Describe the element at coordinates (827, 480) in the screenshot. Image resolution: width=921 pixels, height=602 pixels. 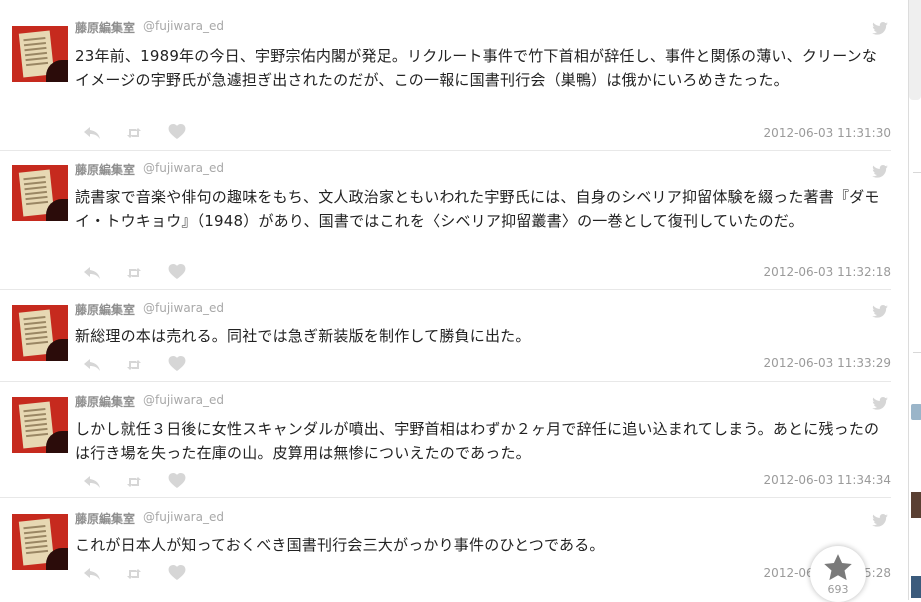
I see `tweet-timestamp: 2012-06-03 11:34:34` at that location.